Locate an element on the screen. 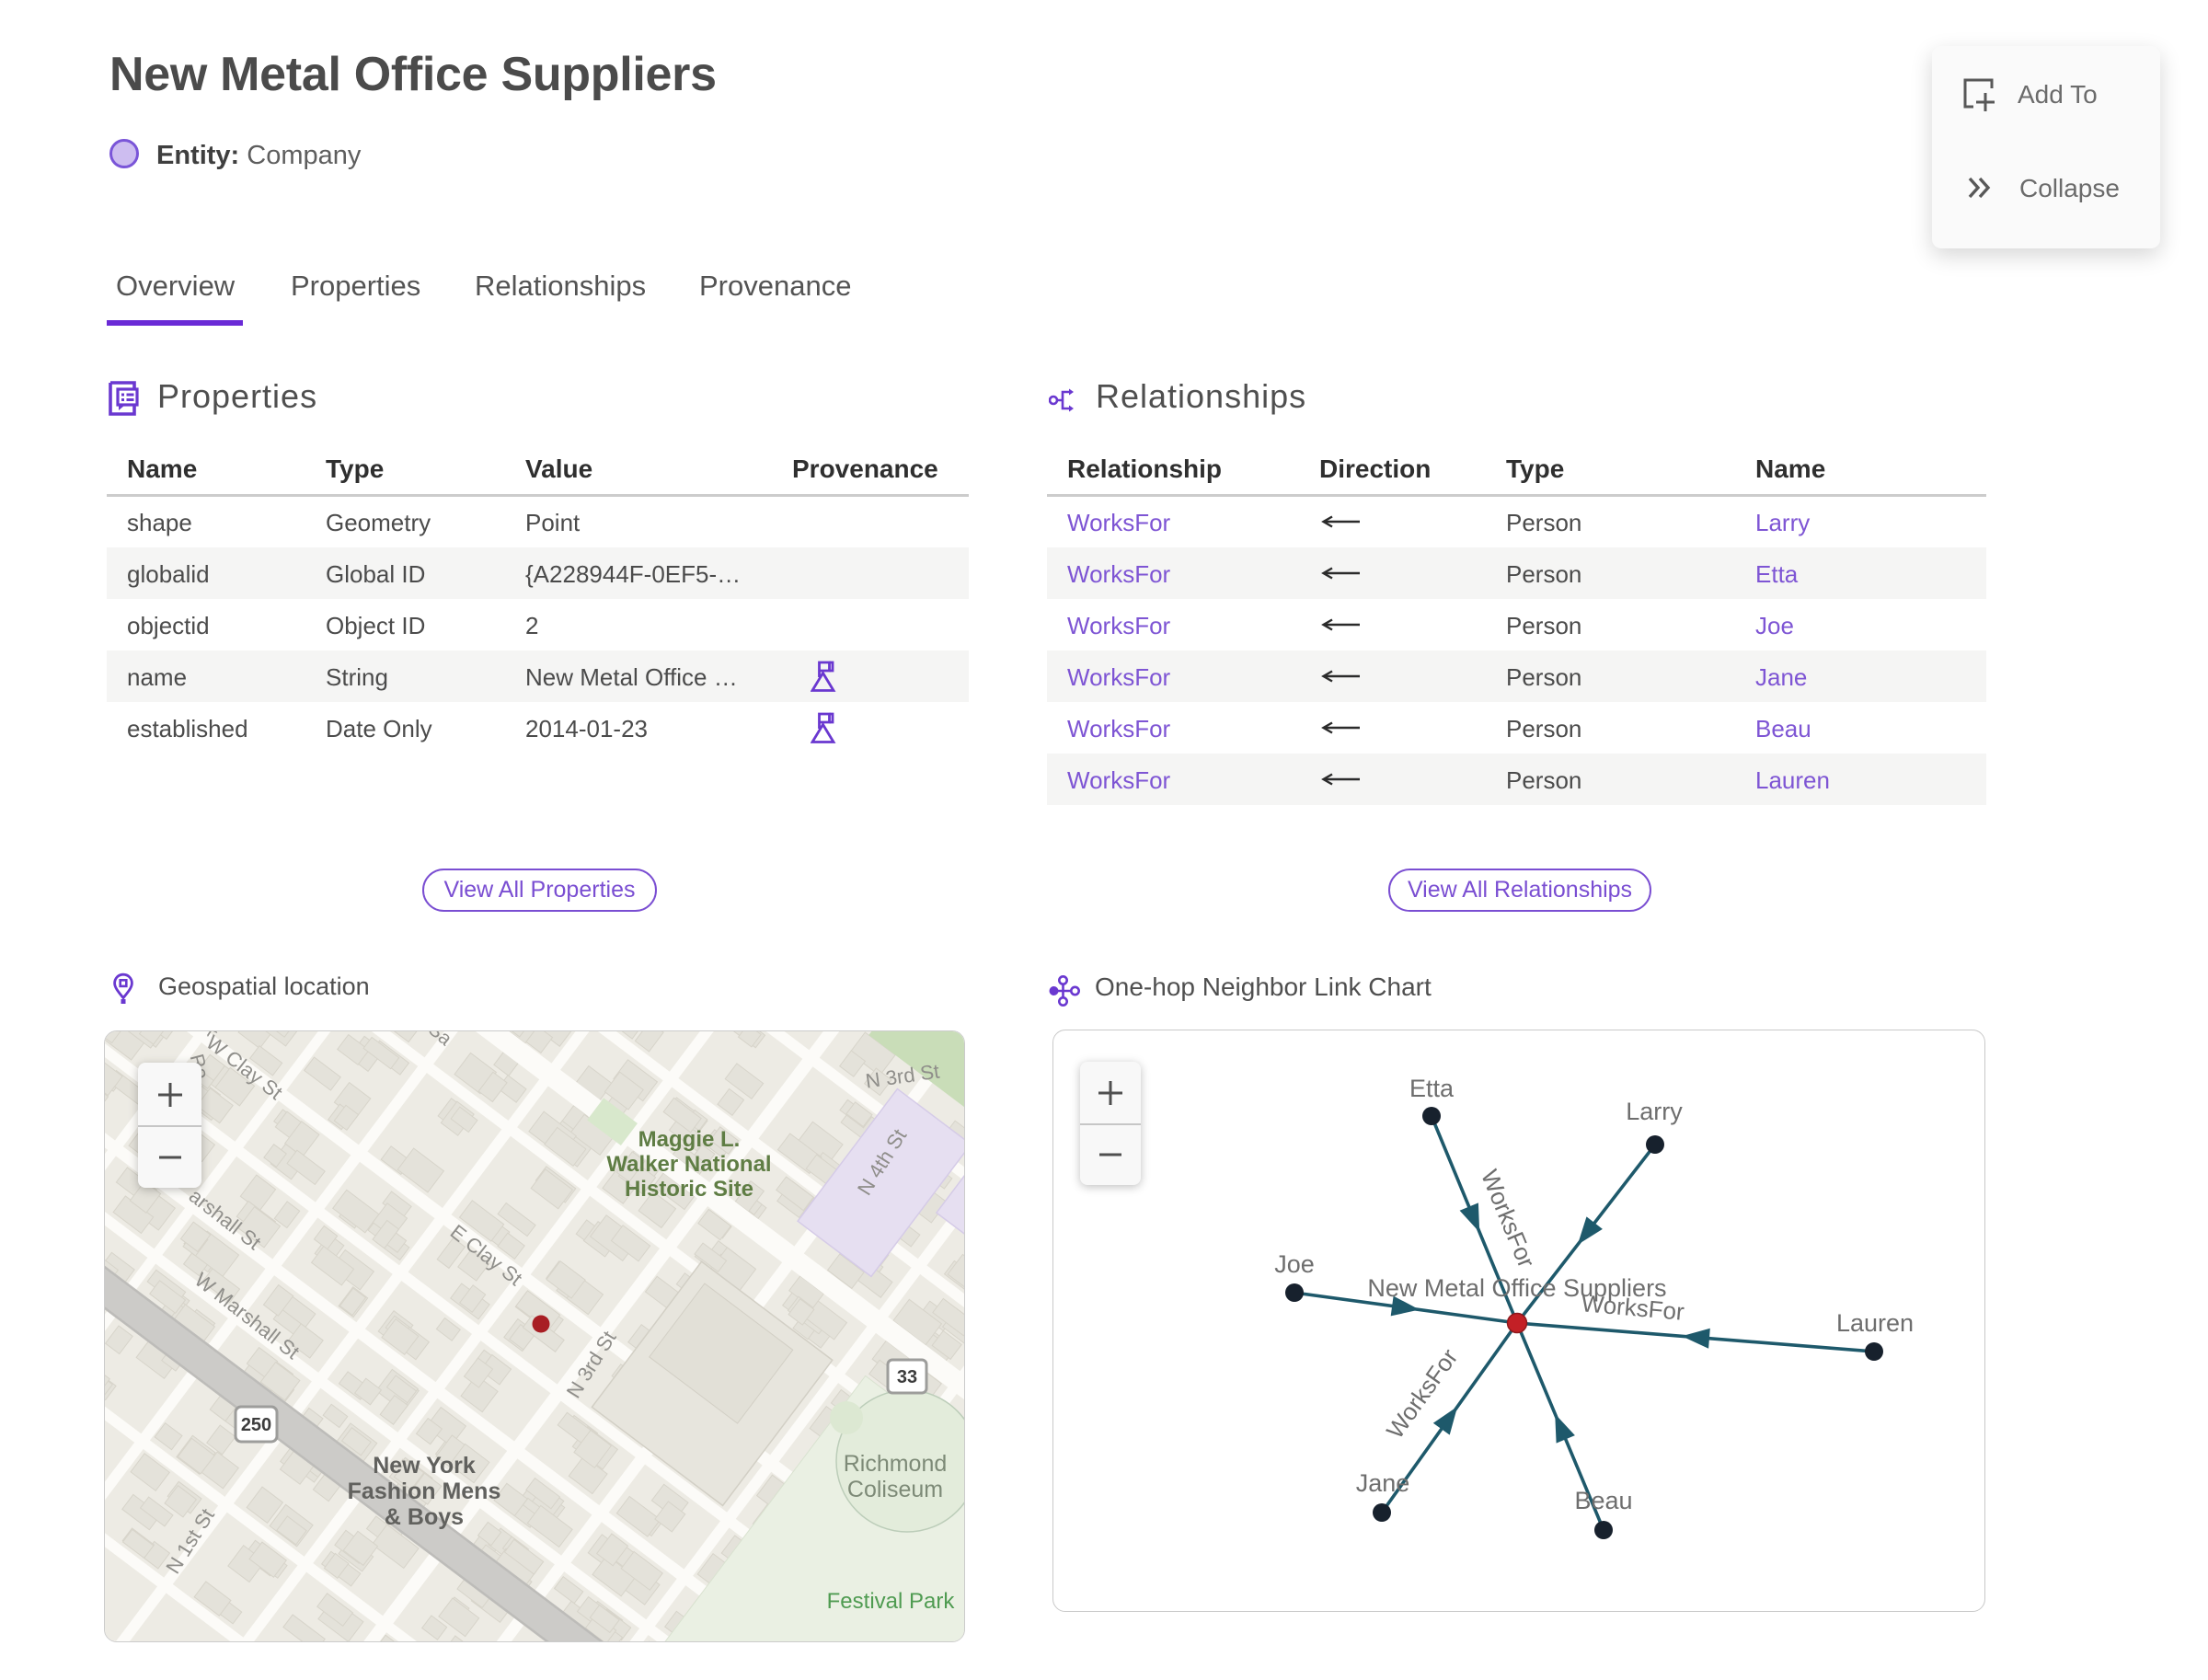 This screenshot has height=1680, width=2208. svg-text: Larry is located at coordinates (1654, 1111).